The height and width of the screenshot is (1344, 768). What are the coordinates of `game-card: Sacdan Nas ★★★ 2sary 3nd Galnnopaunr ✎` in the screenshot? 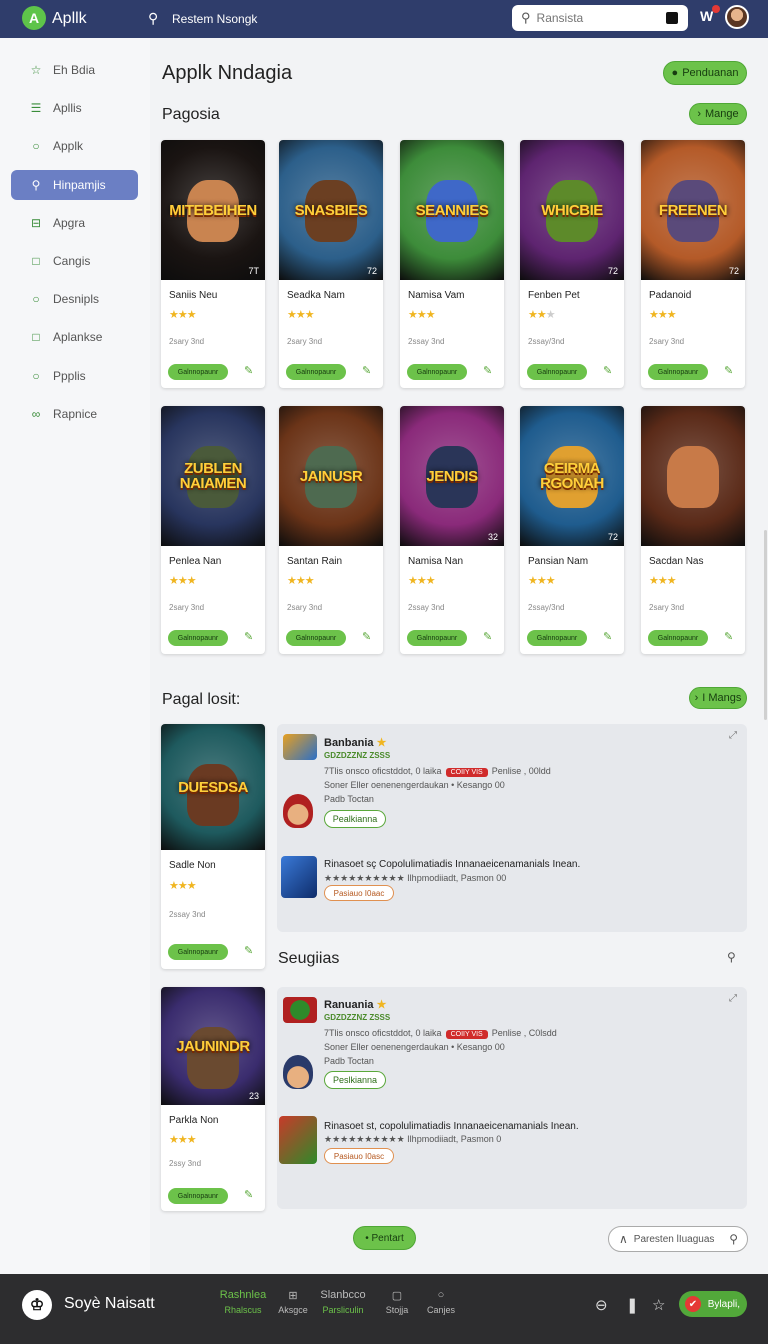 It's located at (693, 530).